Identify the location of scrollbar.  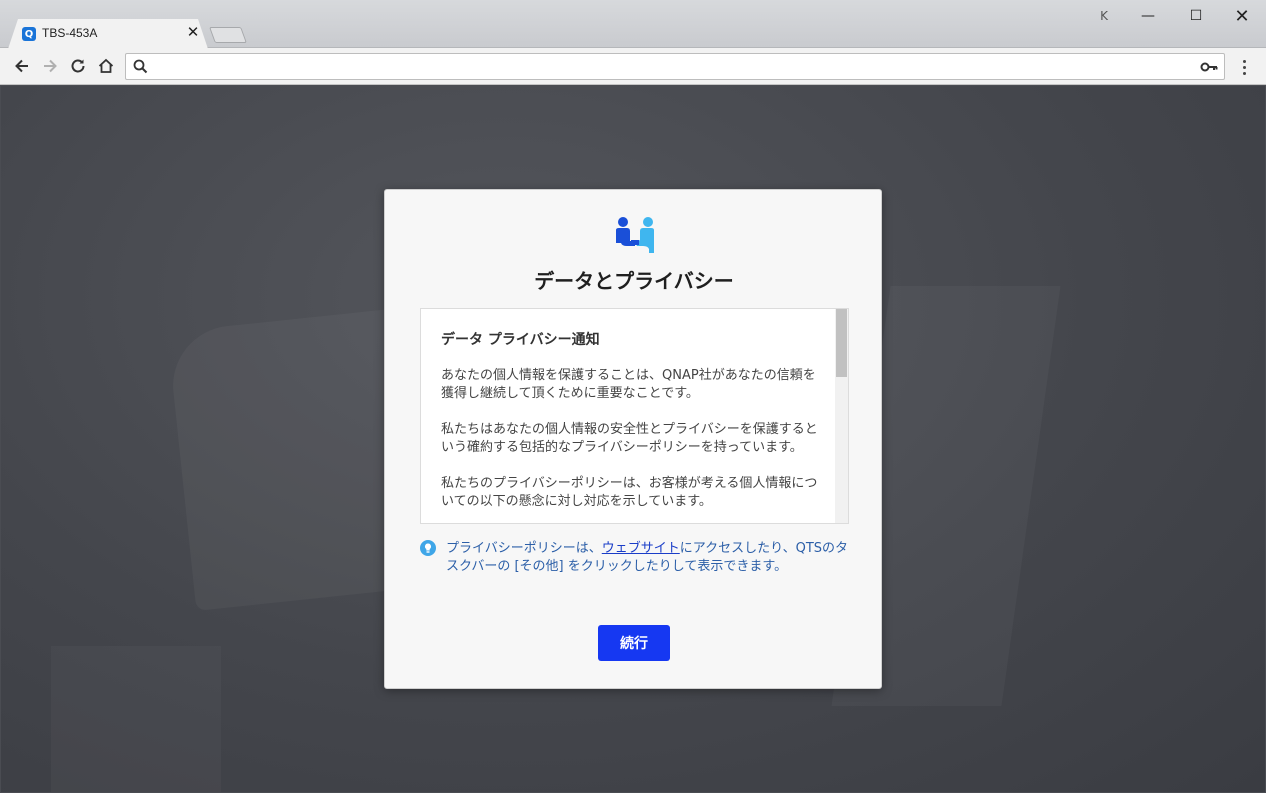
(841, 416).